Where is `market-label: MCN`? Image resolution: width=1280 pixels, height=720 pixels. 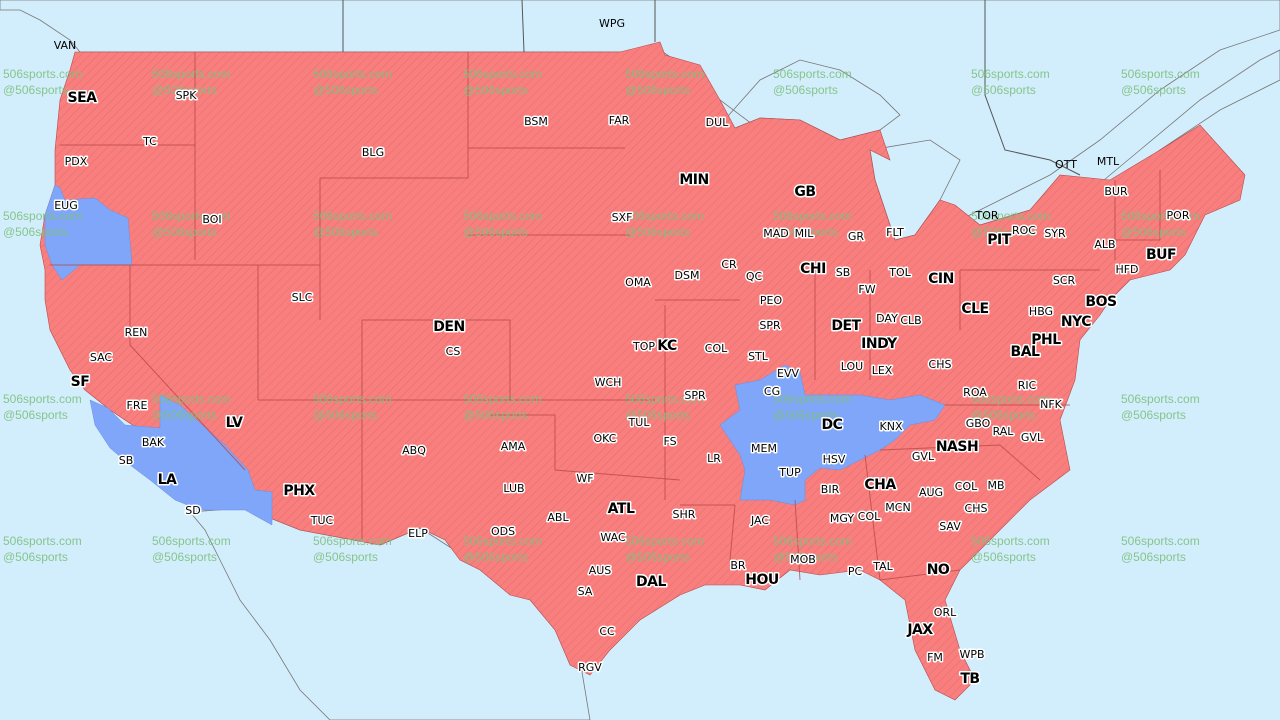
market-label: MCN is located at coordinates (897, 507).